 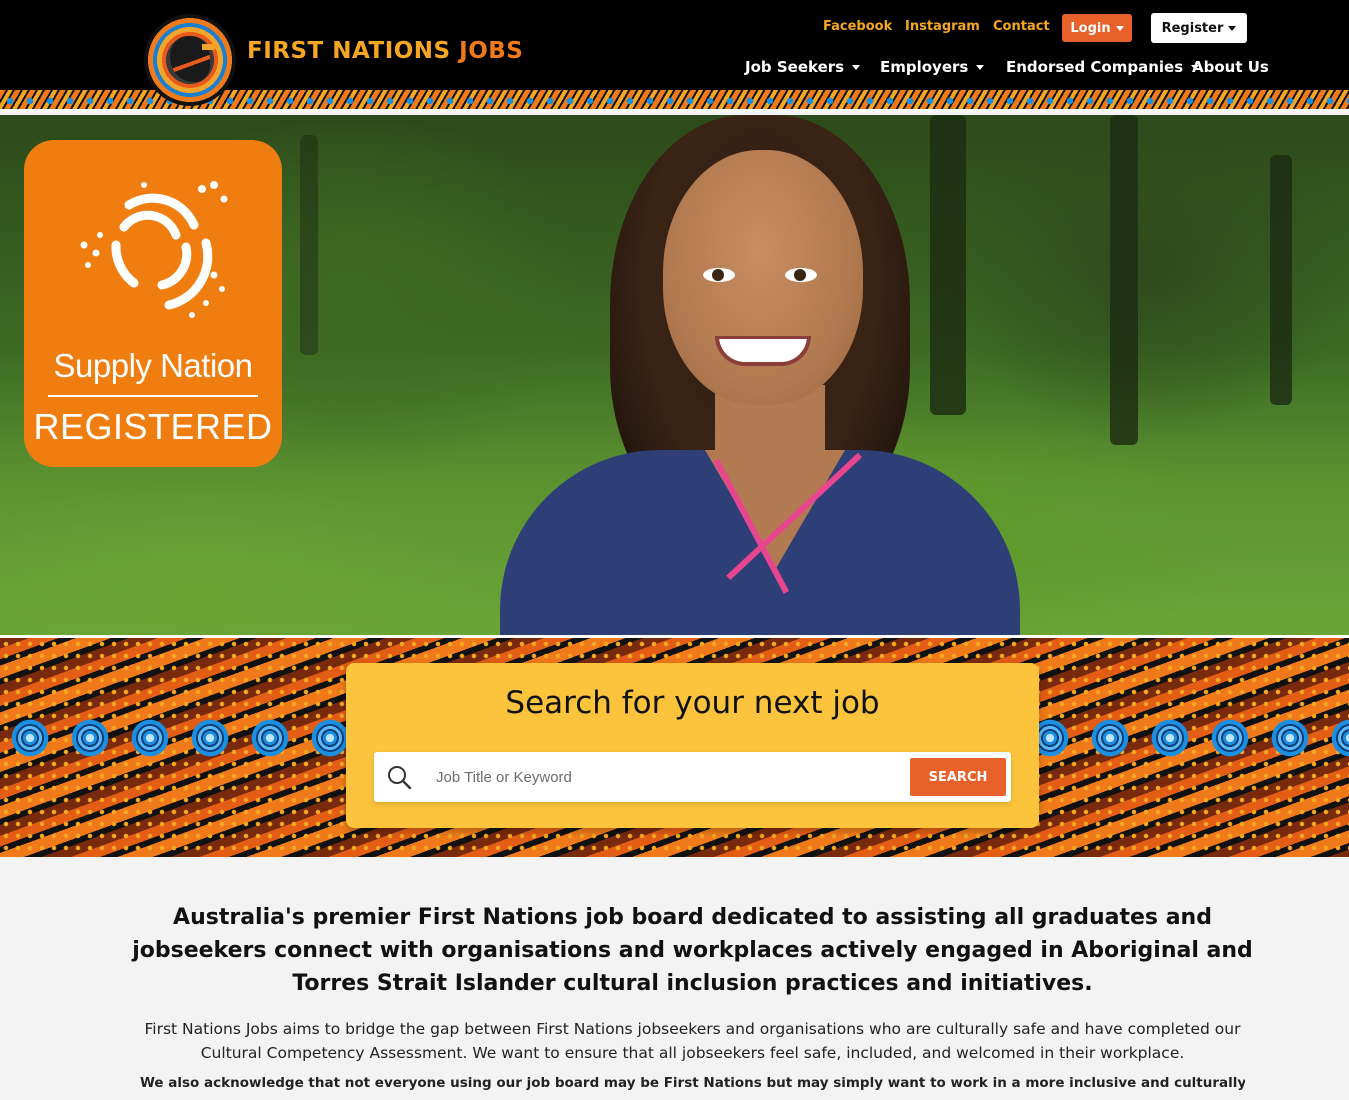 I want to click on supply-nation-mark-icon, so click(x=154, y=249).